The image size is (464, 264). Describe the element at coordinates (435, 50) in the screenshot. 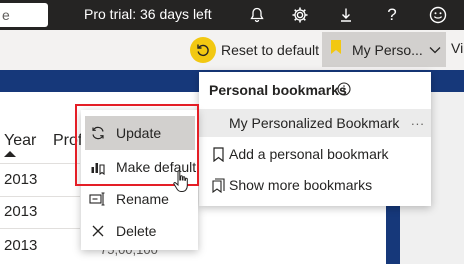

I see `chevron-down-icon` at that location.